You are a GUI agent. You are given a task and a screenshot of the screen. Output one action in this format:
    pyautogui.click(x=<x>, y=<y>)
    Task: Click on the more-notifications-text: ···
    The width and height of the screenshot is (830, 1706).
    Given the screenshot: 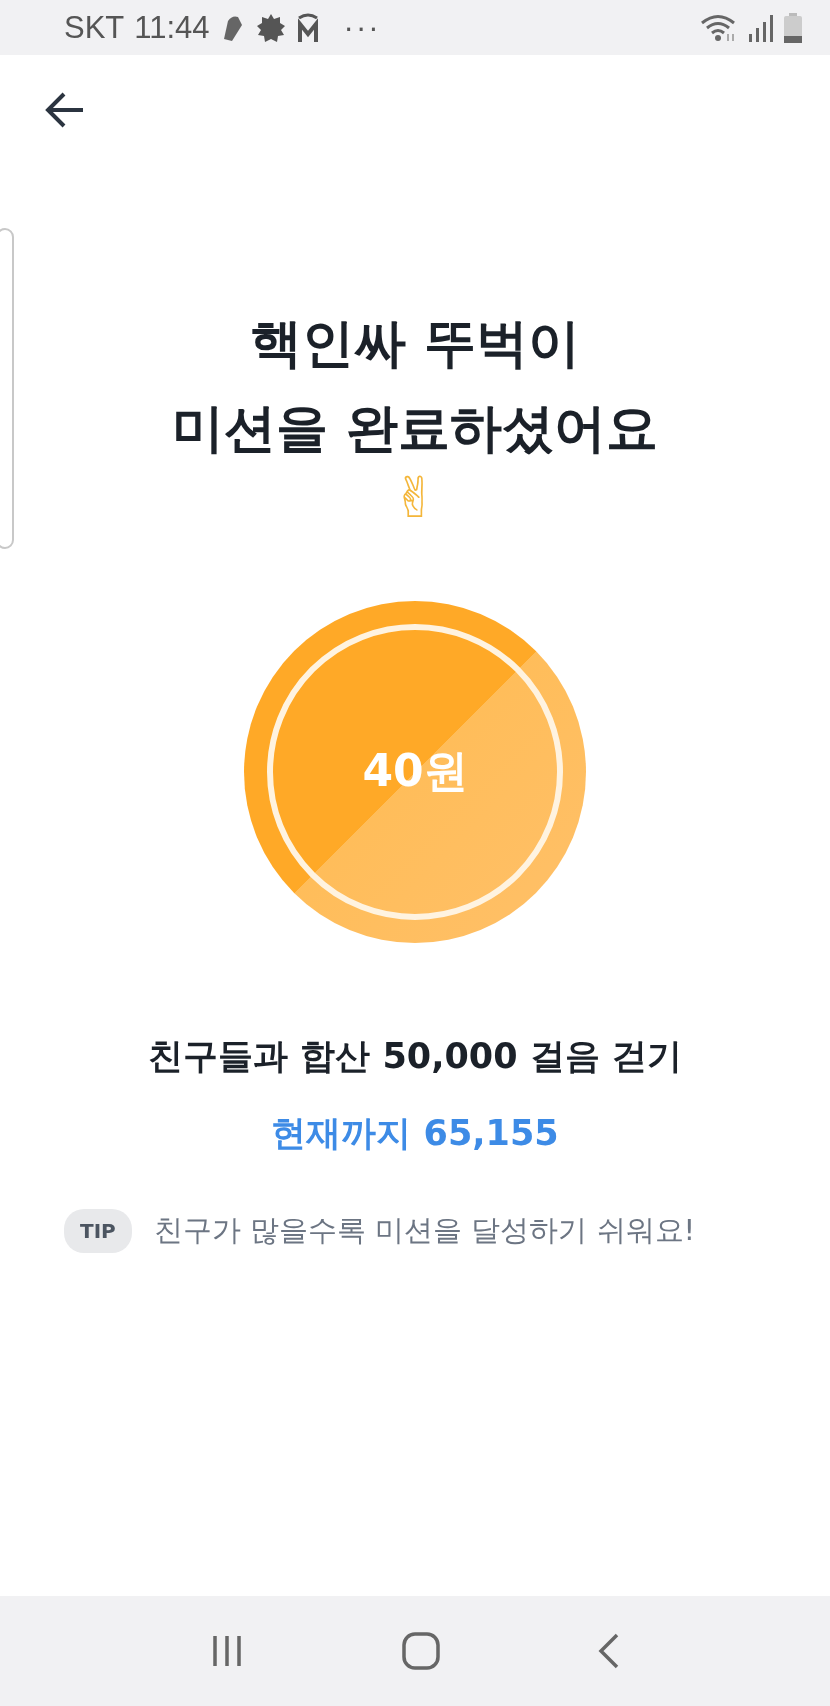 What is the action you would take?
    pyautogui.click(x=362, y=27)
    